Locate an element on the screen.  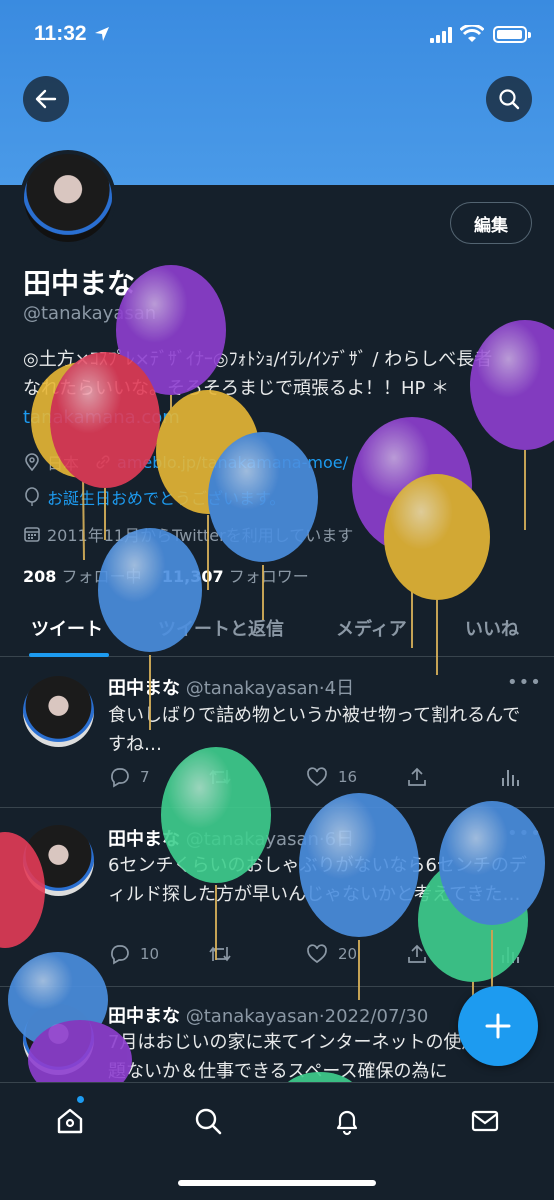
tweet-time: 4日 is located at coordinates (339, 688).